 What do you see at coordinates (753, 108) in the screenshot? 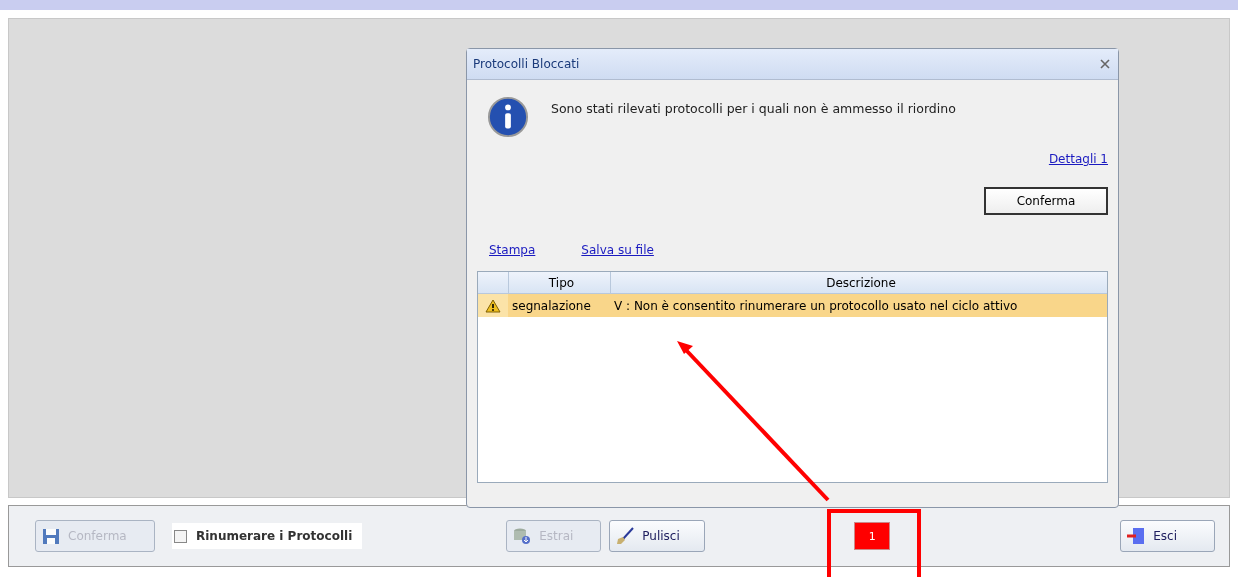
I see `dialog-message: Sono stati rilevati protocolli per i quali non è ammesso il riordino` at bounding box center [753, 108].